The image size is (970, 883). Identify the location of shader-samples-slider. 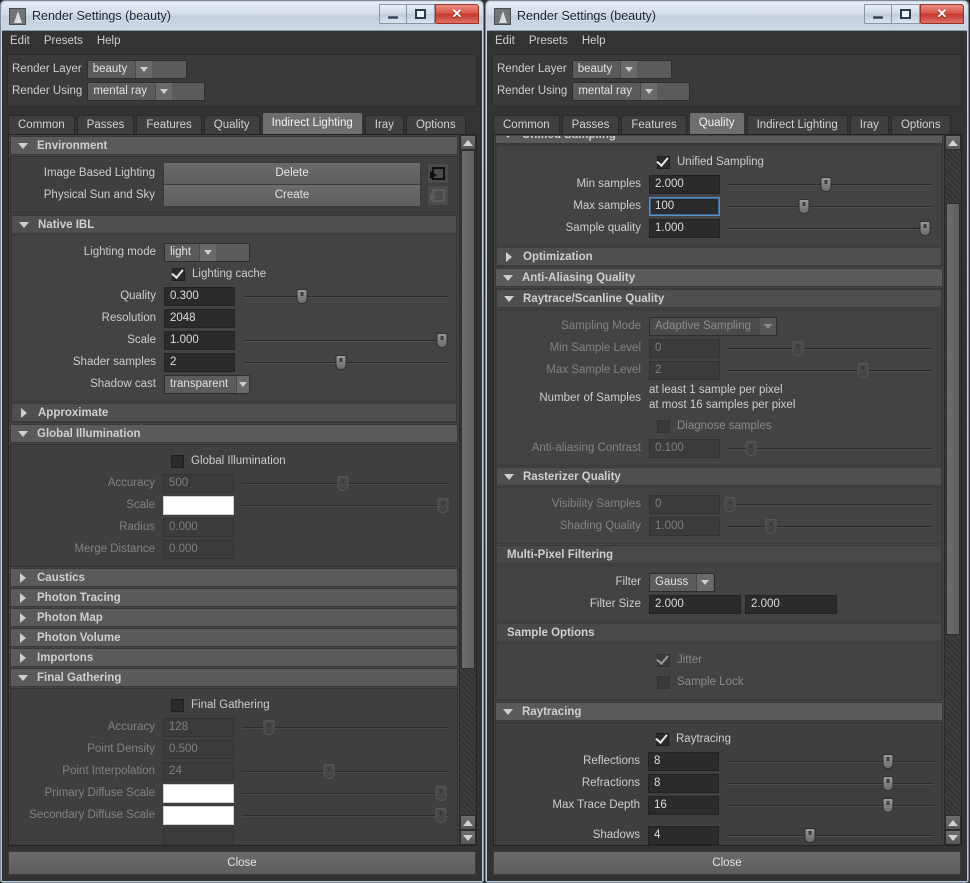
(345, 362).